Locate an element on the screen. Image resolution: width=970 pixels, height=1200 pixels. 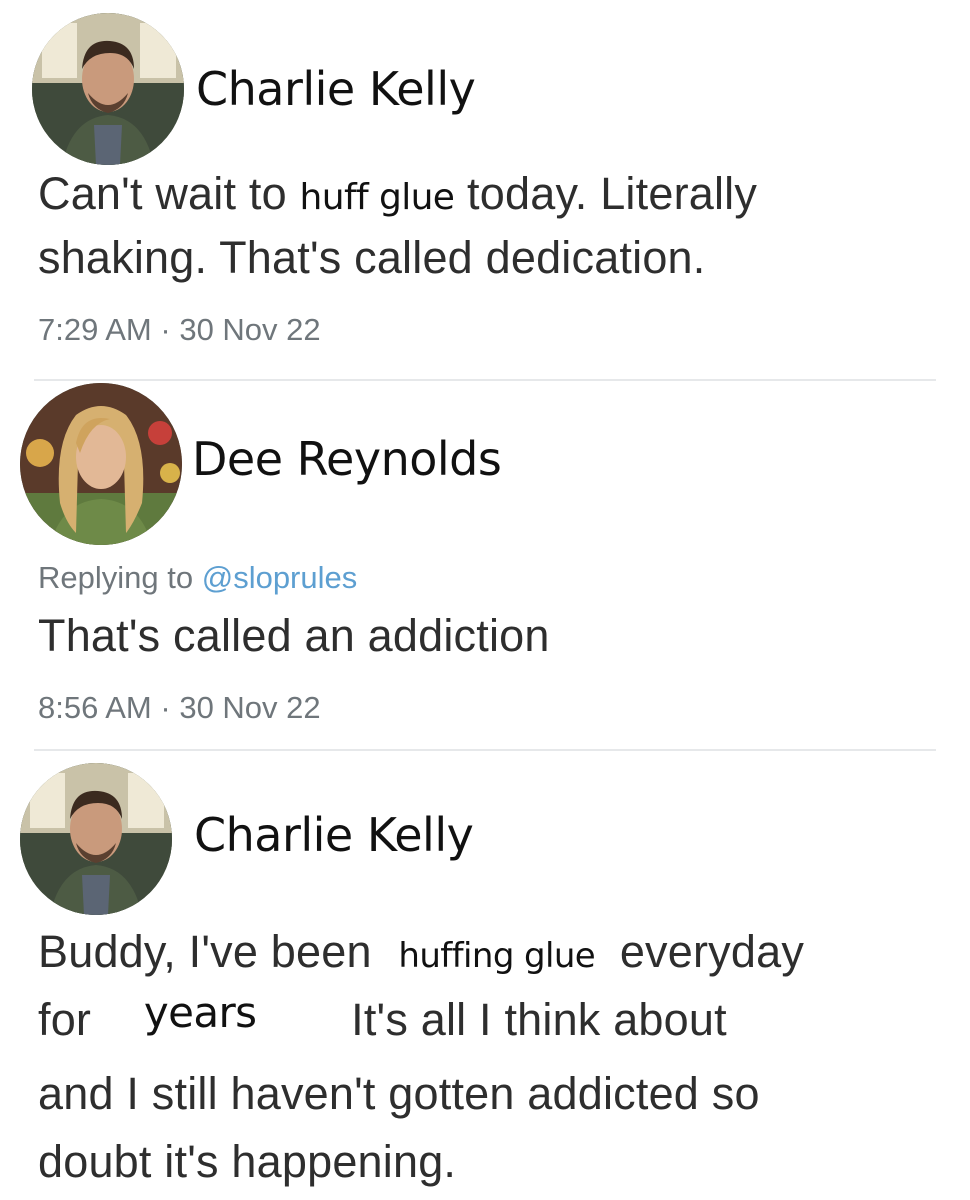
tweet-text: for is located at coordinates (65, 1019).